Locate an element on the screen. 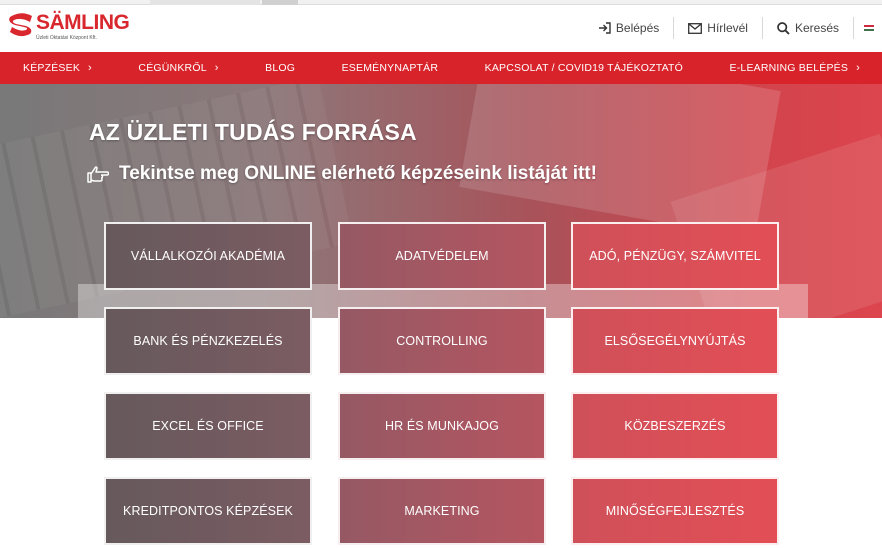  search-link: Keresés is located at coordinates (808, 28).